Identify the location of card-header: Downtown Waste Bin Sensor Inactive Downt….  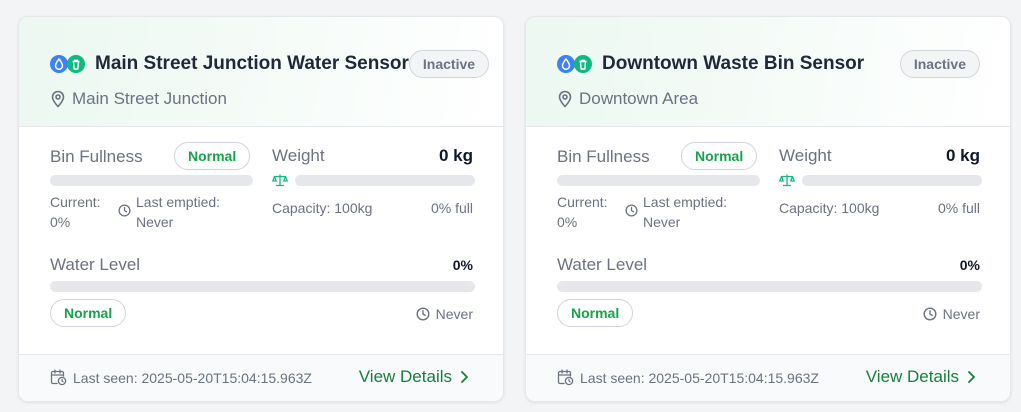
(768, 72).